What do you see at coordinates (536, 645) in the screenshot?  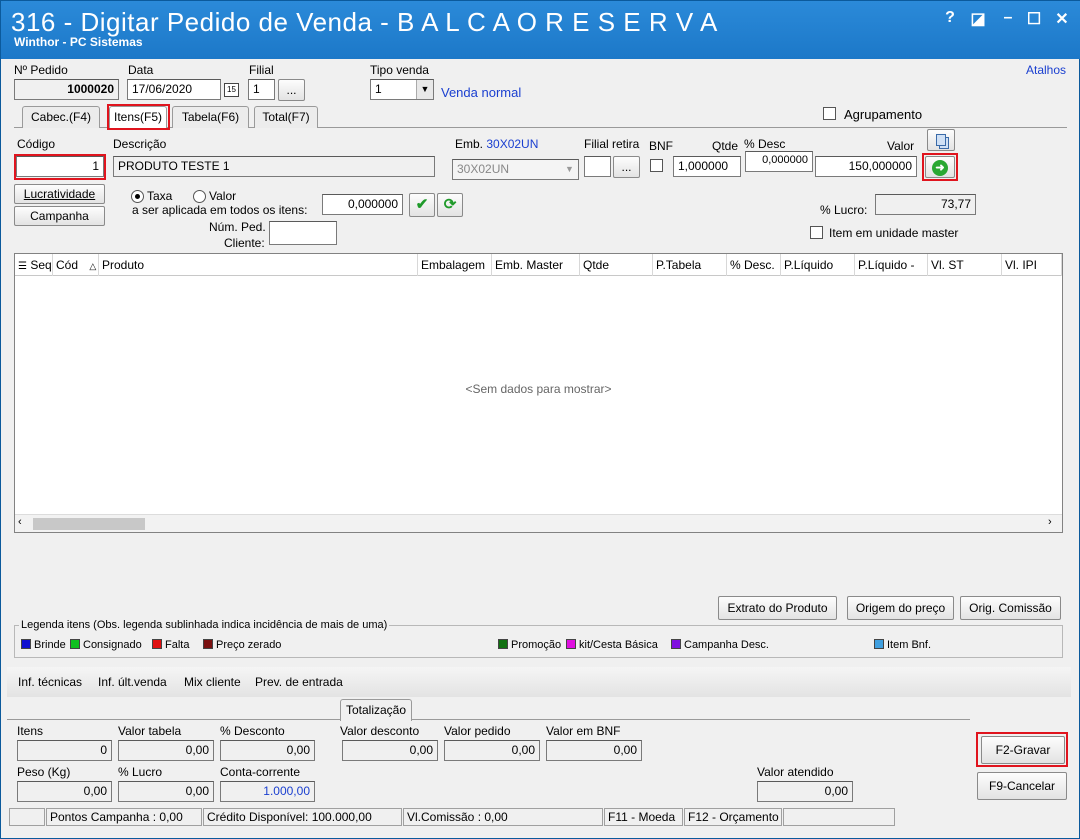 I see `legend-label-promocao: Promoção` at bounding box center [536, 645].